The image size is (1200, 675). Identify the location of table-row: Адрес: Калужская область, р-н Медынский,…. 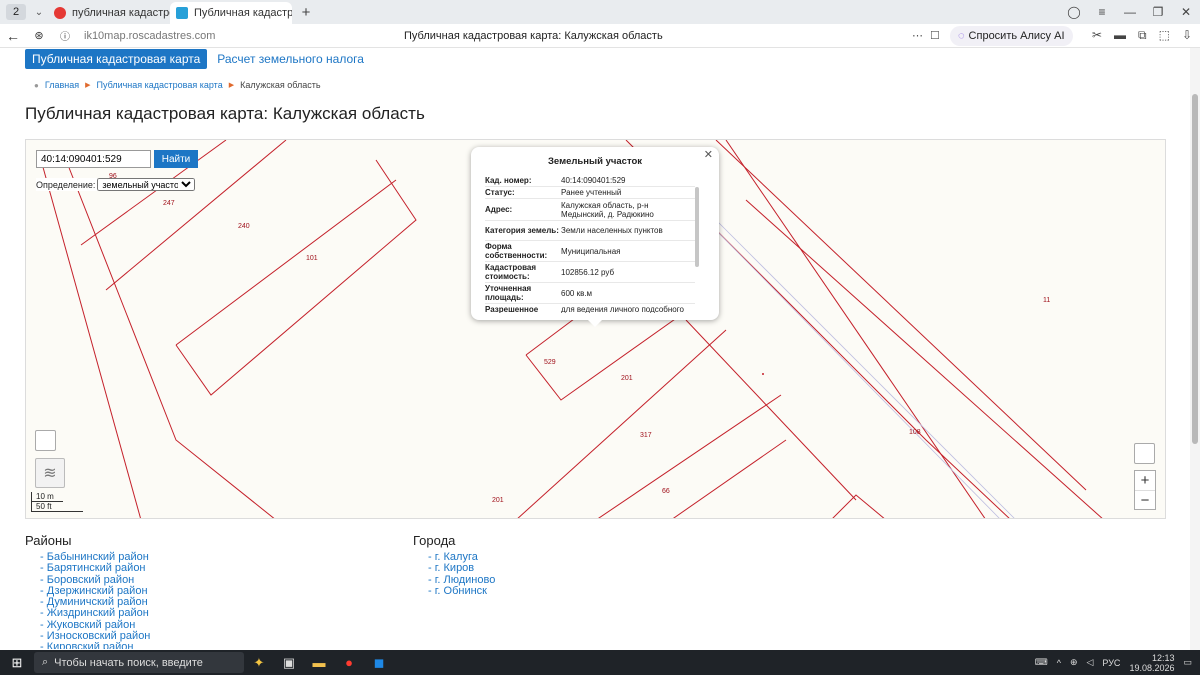
(590, 210).